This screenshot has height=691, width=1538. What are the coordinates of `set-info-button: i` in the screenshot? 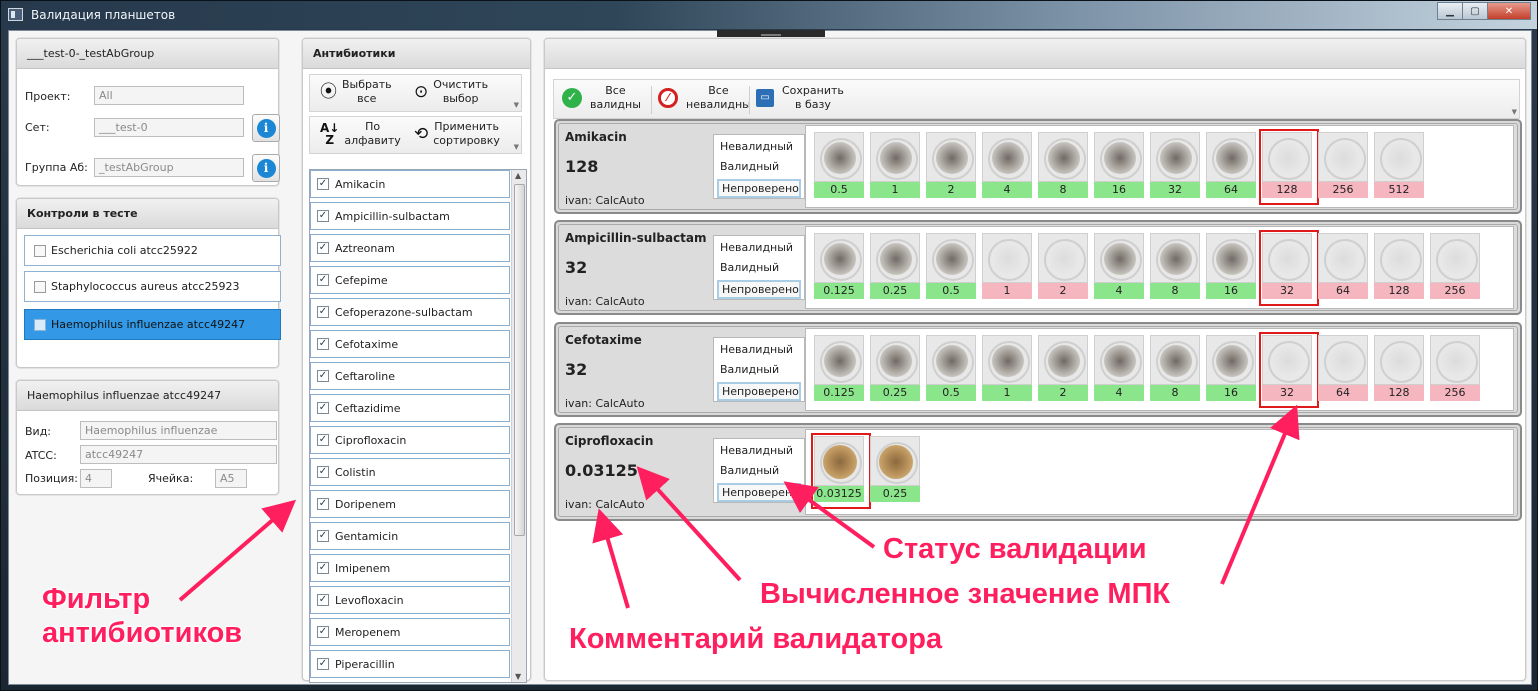 It's located at (266, 128).